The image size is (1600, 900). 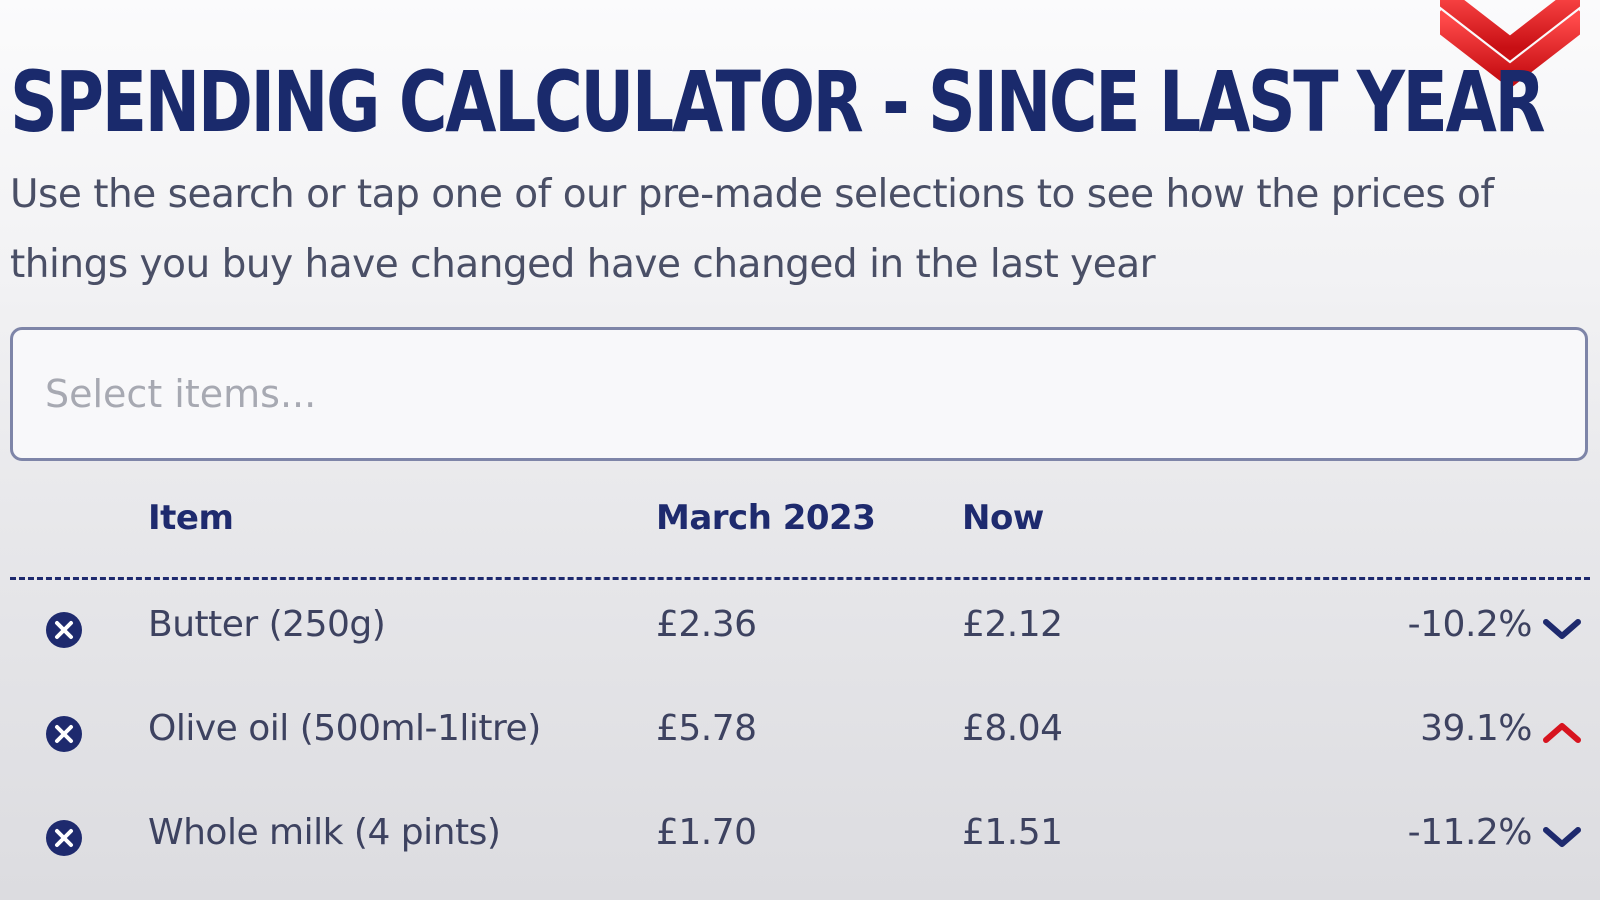 I want to click on search-container, so click(x=799, y=394).